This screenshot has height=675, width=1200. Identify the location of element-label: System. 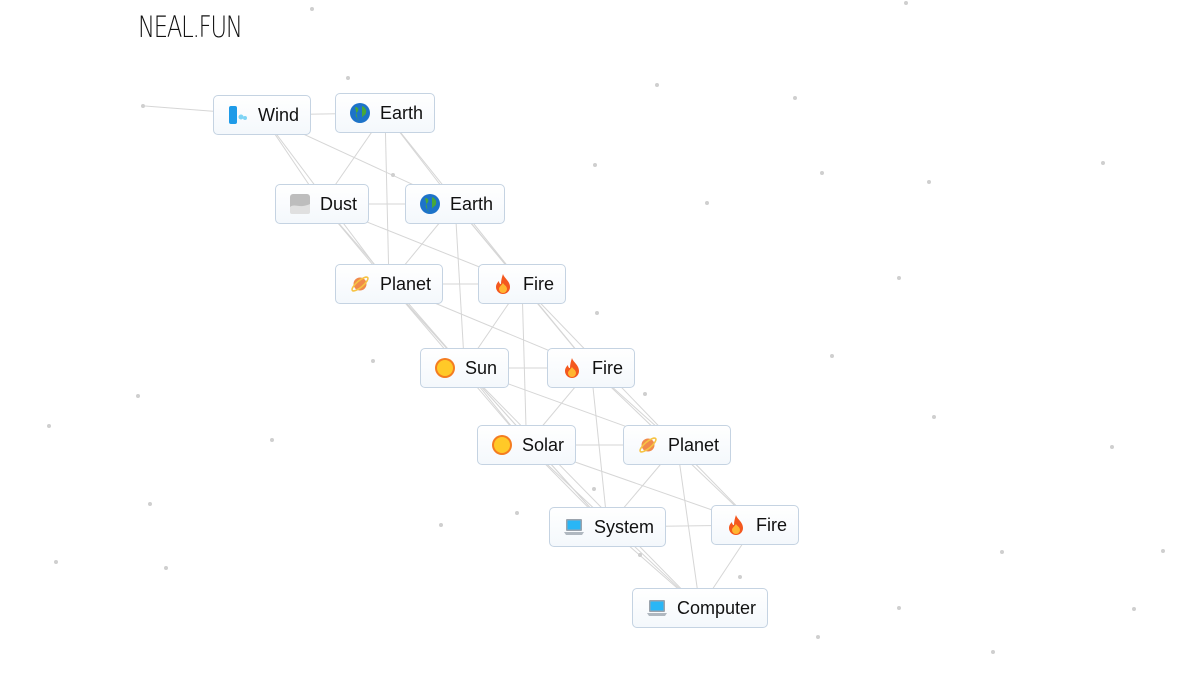
(624, 526).